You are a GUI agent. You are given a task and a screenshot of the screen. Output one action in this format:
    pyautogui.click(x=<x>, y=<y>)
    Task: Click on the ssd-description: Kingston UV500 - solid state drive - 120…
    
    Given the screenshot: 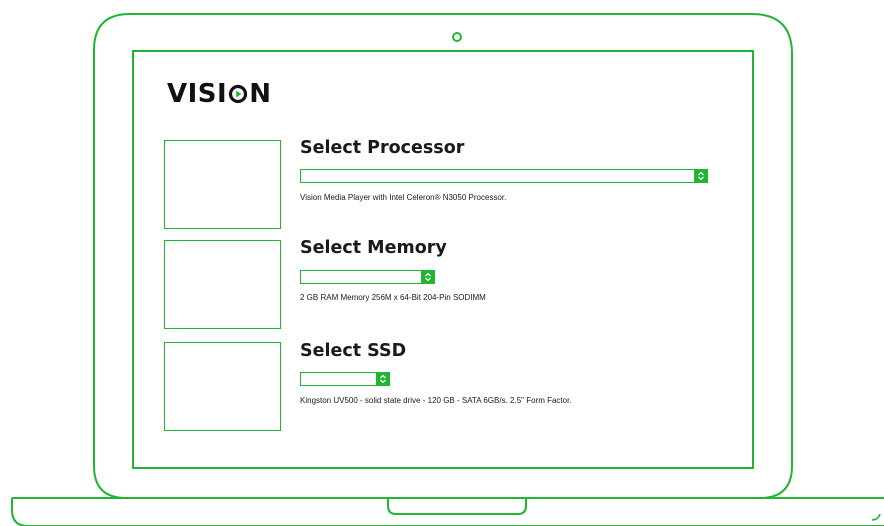 What is the action you would take?
    pyautogui.click(x=436, y=400)
    